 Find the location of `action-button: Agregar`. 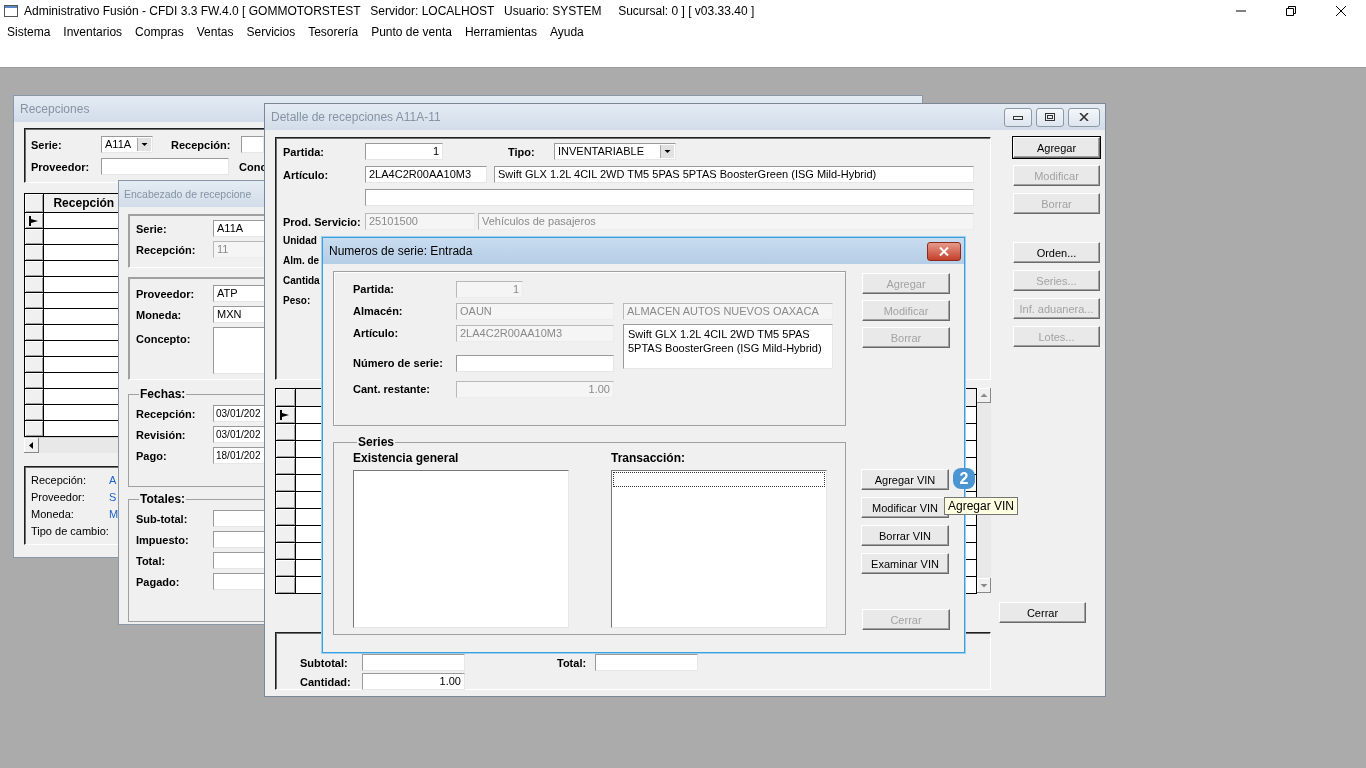

action-button: Agregar is located at coordinates (1056, 147).